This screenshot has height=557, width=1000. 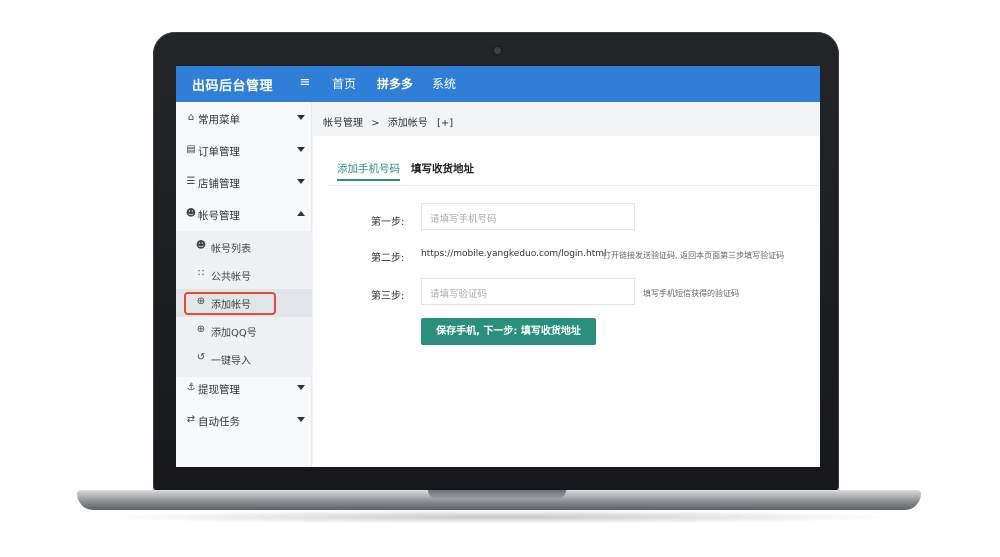 What do you see at coordinates (191, 387) in the screenshot?
I see `anchor-icon: ⚓` at bounding box center [191, 387].